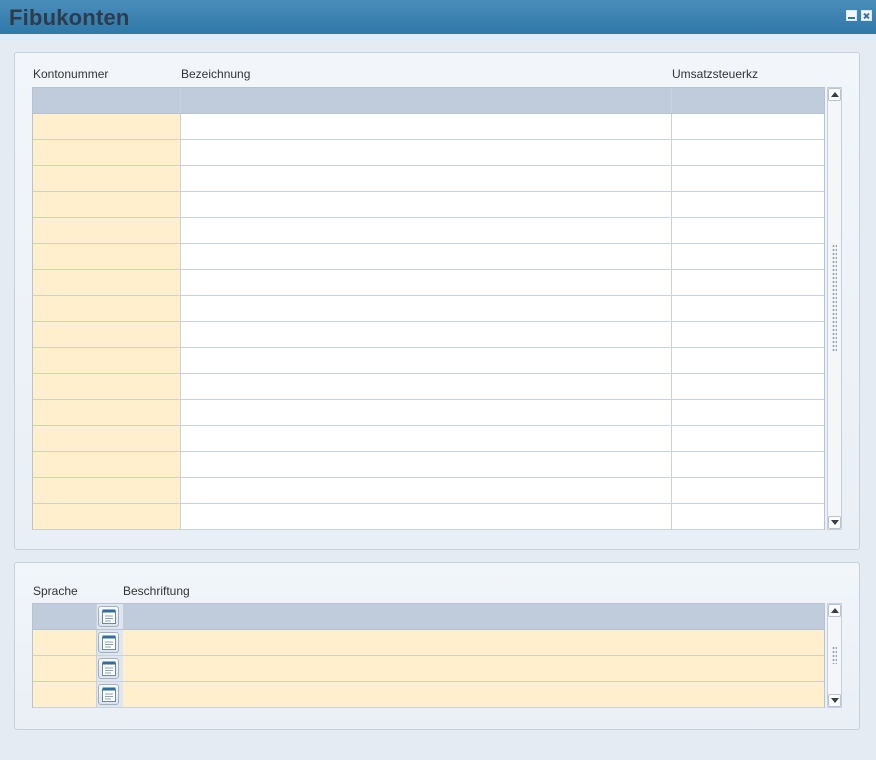 This screenshot has height=760, width=876. I want to click on title-bar: Fibukonten, so click(438, 17).